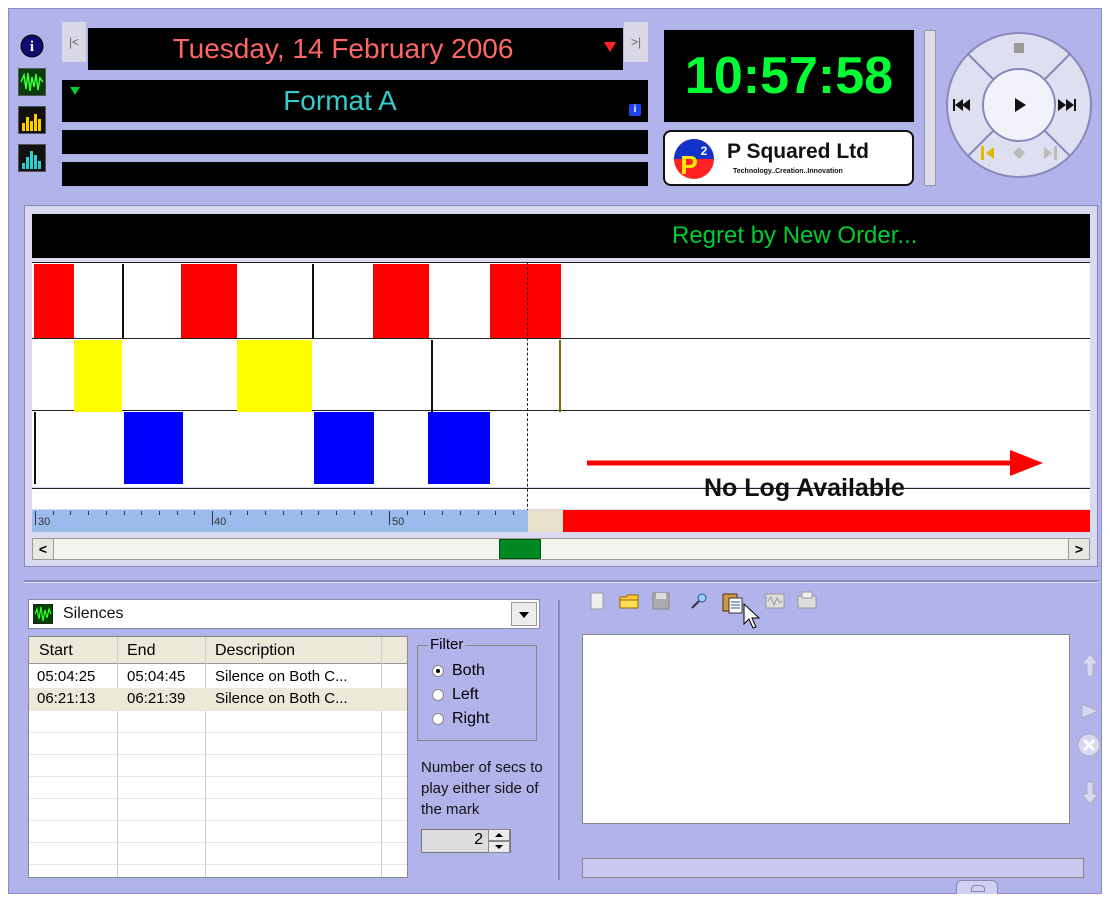  What do you see at coordinates (798, 151) in the screenshot?
I see `logo-company-name: P Squared Ltd` at bounding box center [798, 151].